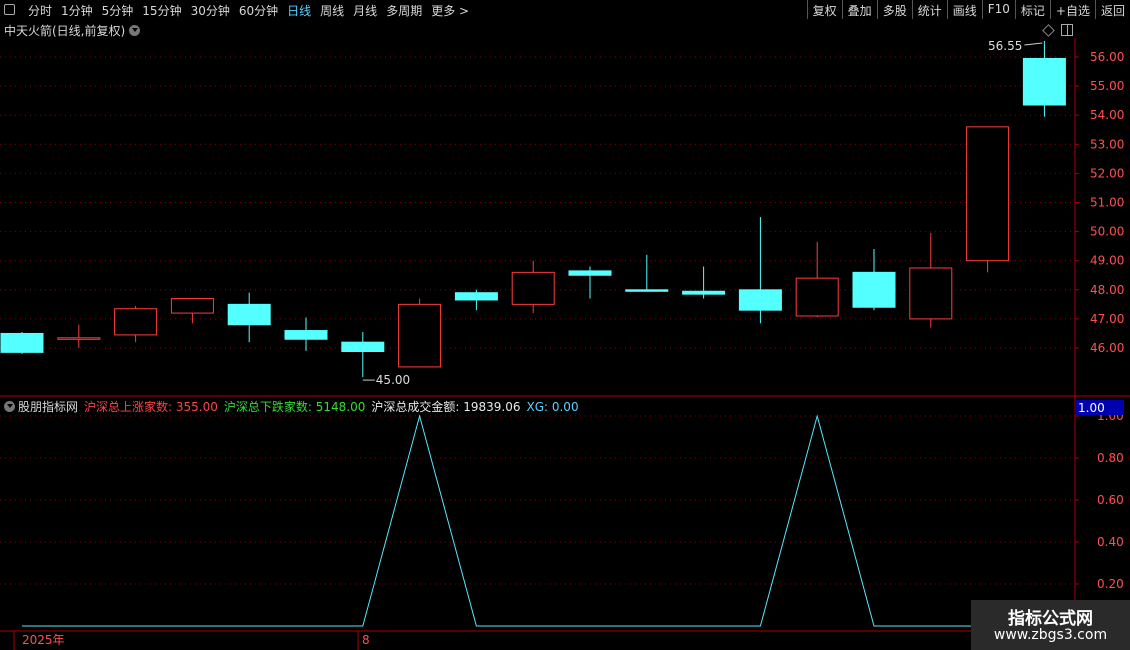 Image resolution: width=1130 pixels, height=650 pixels. I want to click on max-label: 56.55, so click(1005, 46).